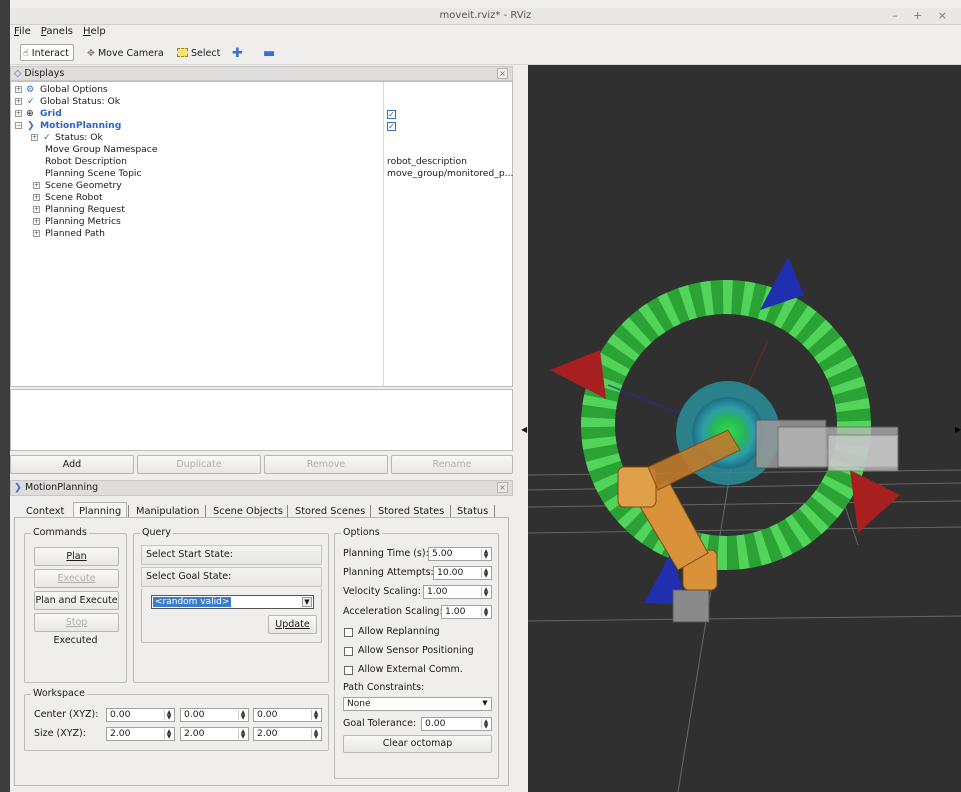 The image size is (961, 792). I want to click on interact-tool-button: ☝ Interact, so click(47, 52).